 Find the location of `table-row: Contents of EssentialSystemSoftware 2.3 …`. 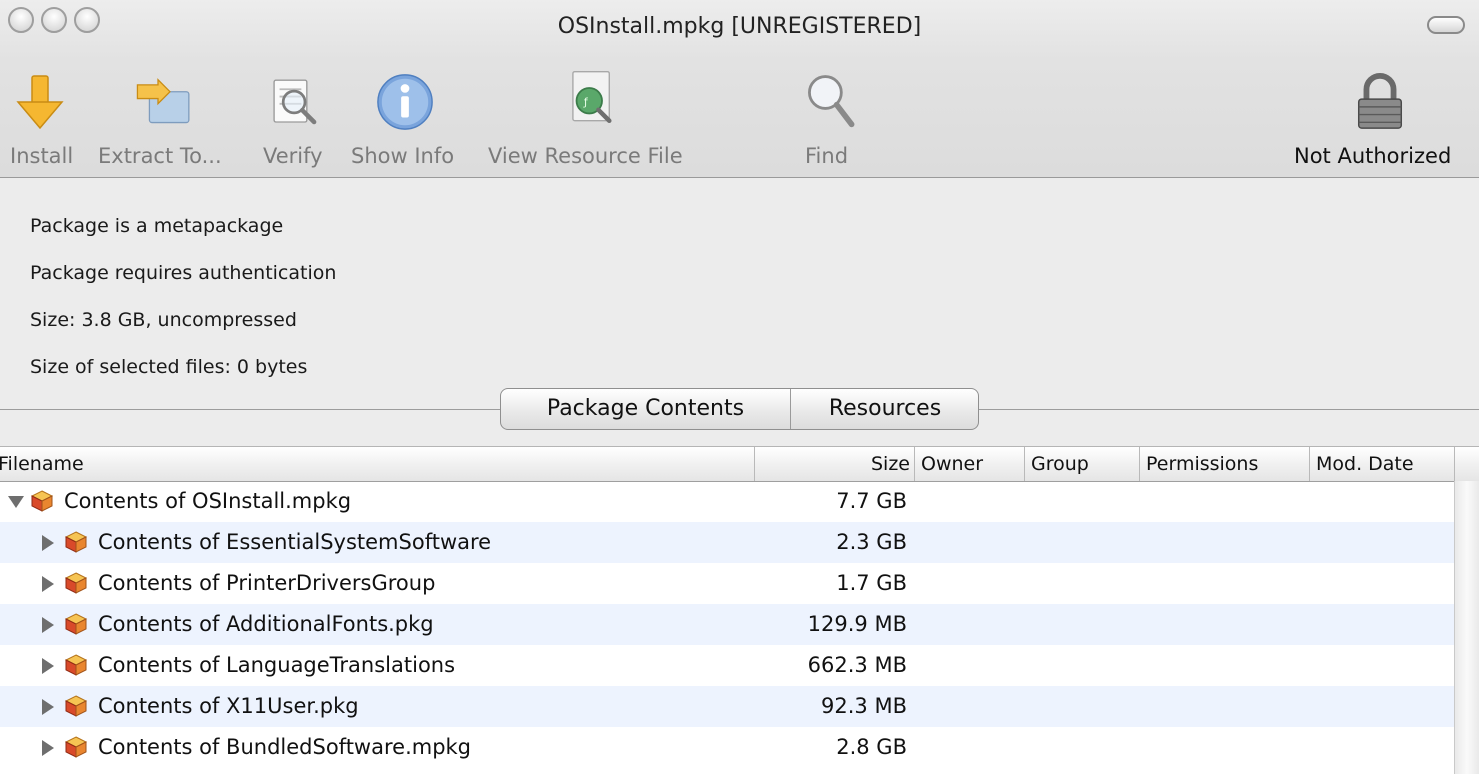

table-row: Contents of EssentialSystemSoftware 2.3 … is located at coordinates (727, 542).